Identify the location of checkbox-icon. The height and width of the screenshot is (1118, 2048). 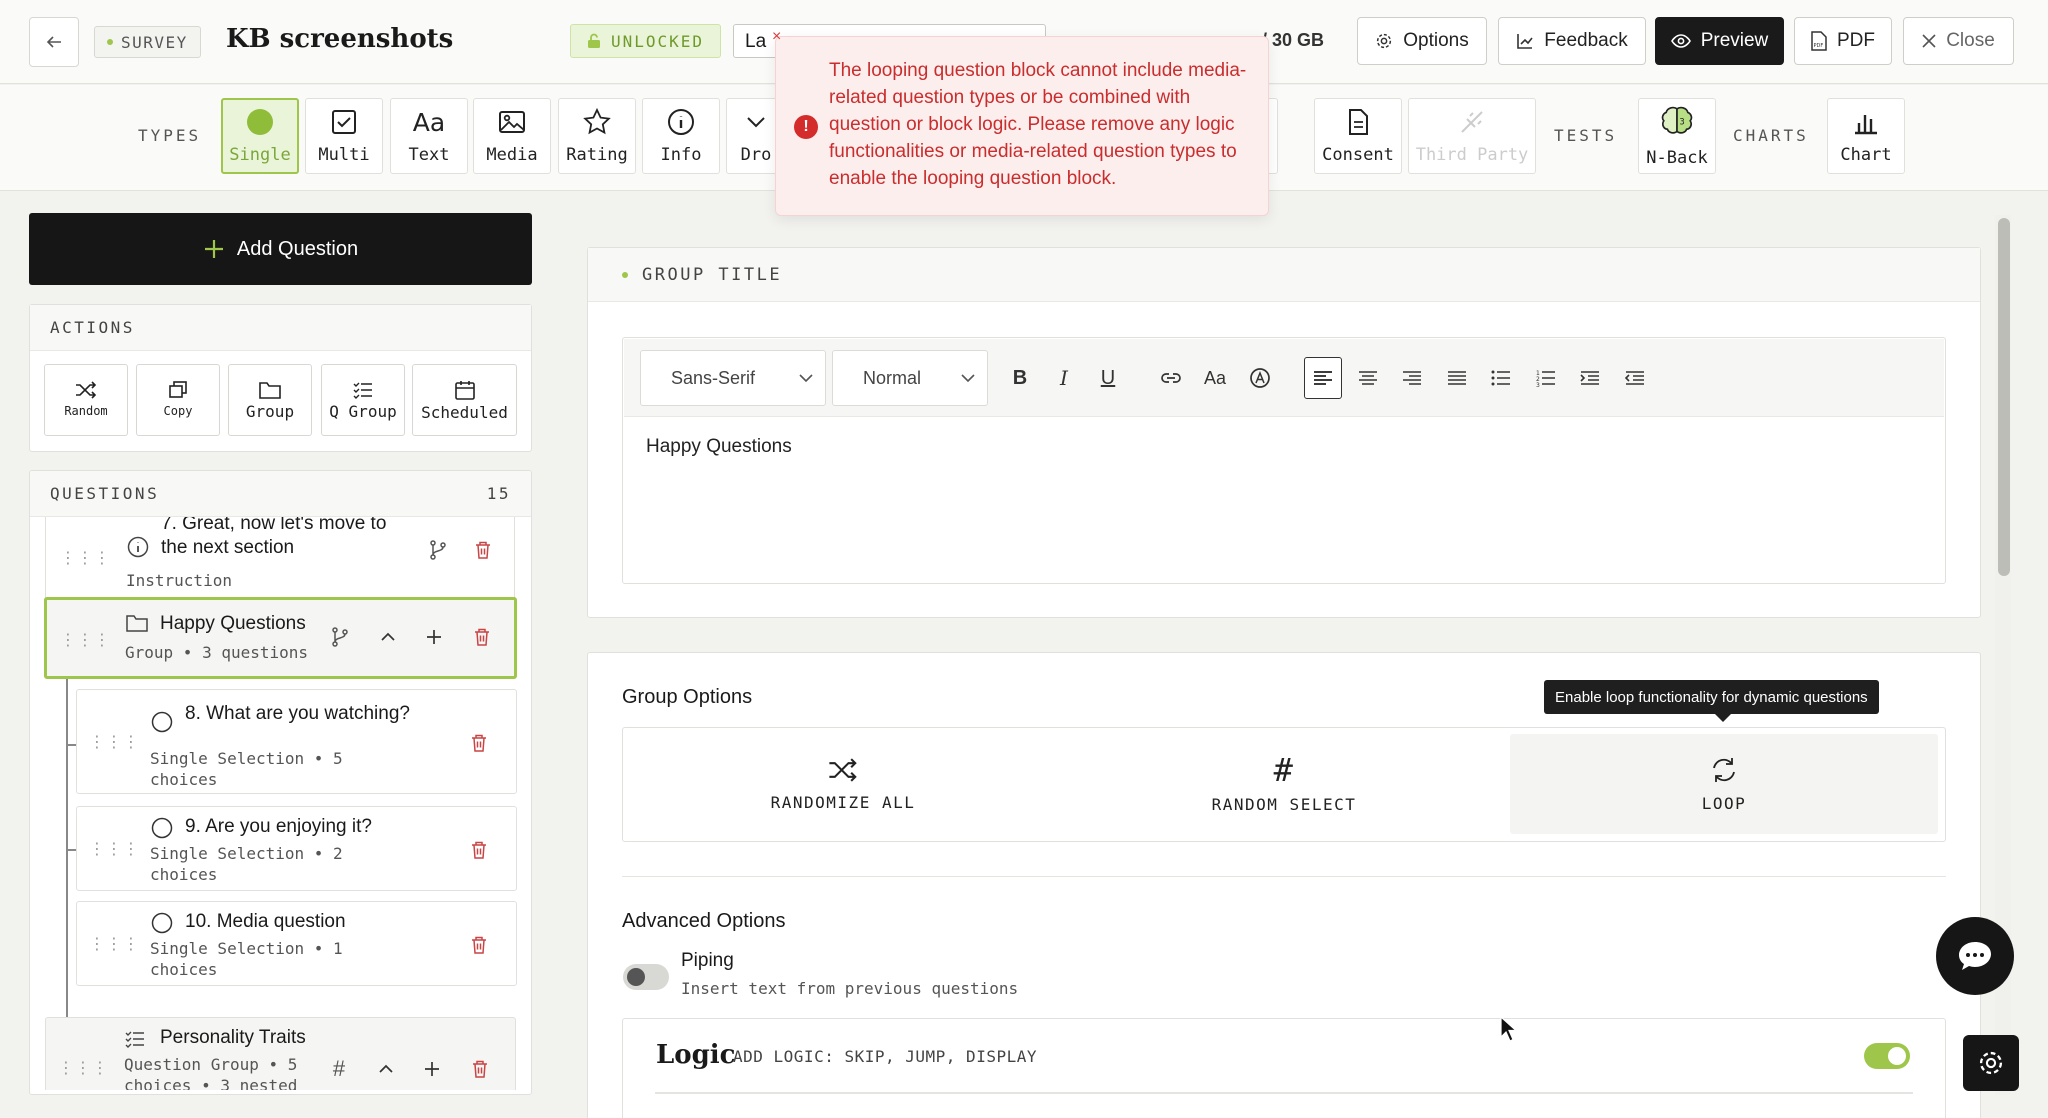
(344, 122).